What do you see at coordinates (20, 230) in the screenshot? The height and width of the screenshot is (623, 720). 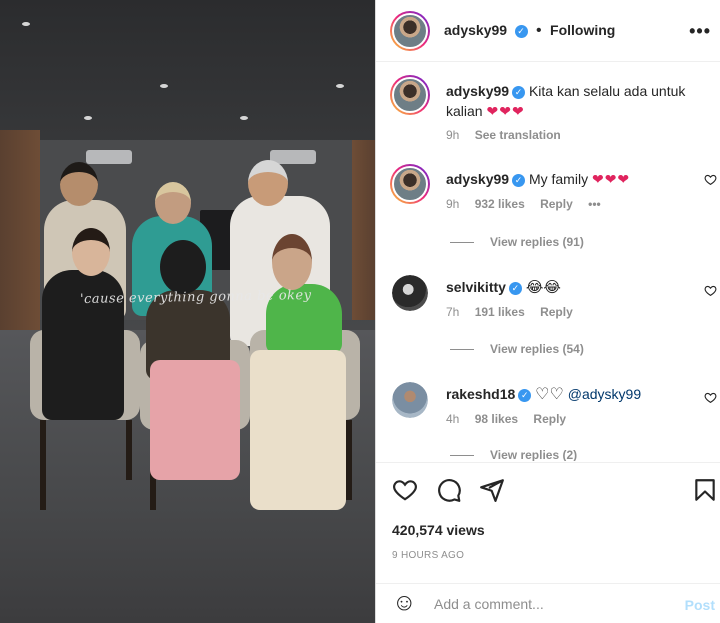 I see `wooden-door-left` at bounding box center [20, 230].